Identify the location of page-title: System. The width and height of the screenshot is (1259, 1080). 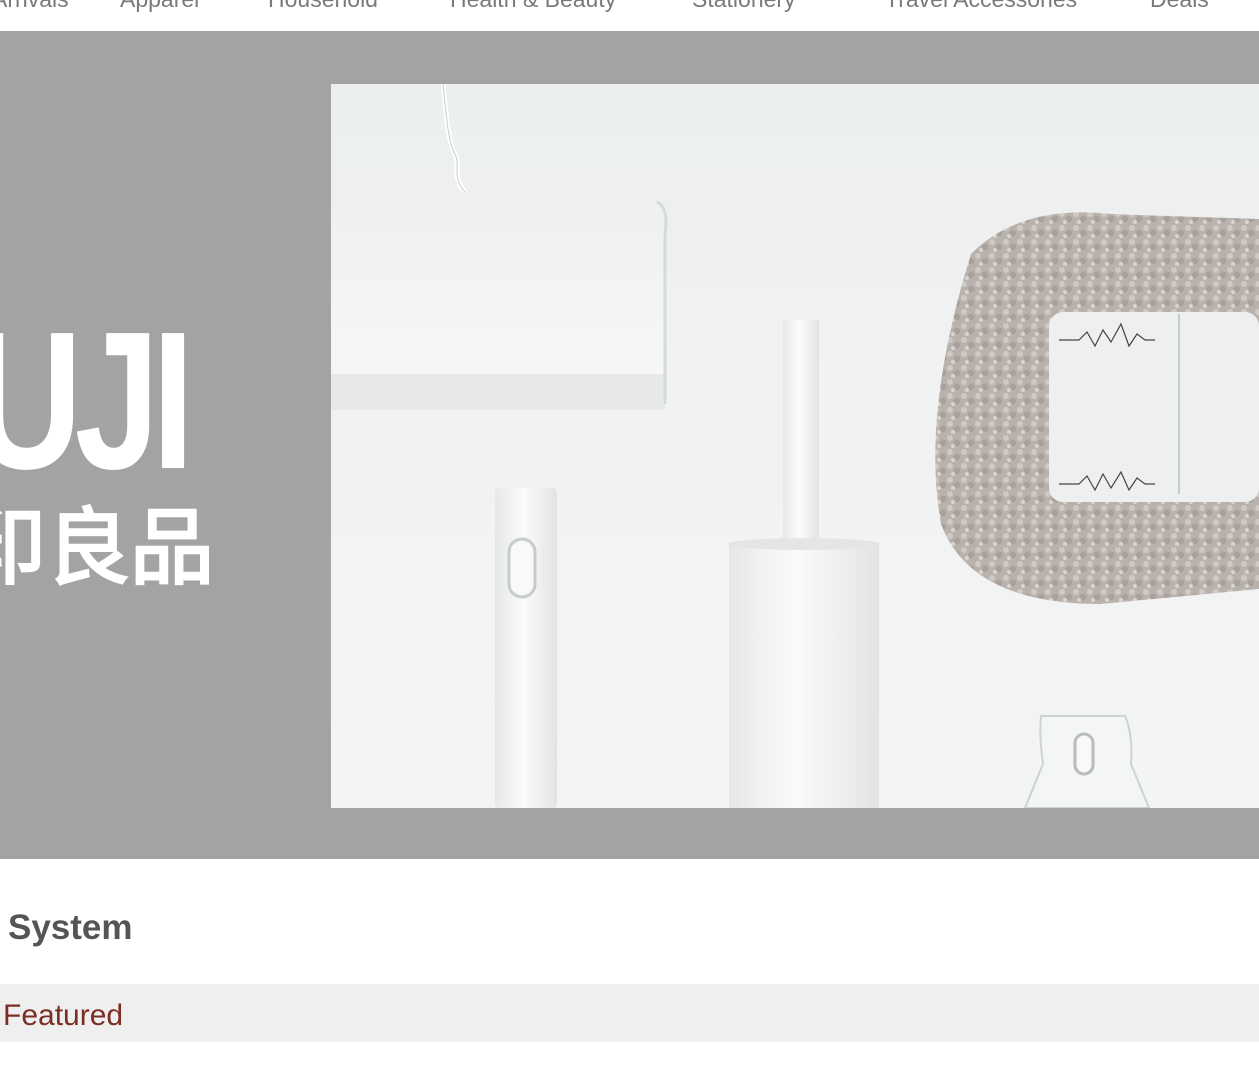
(70, 927).